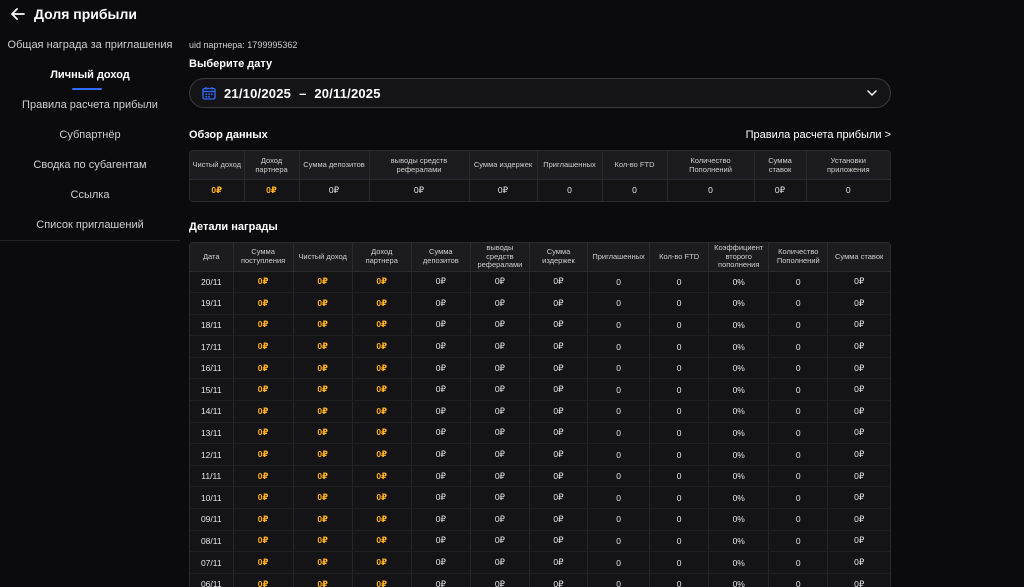 This screenshot has height=587, width=1024. I want to click on row-date: 10/11, so click(212, 498).